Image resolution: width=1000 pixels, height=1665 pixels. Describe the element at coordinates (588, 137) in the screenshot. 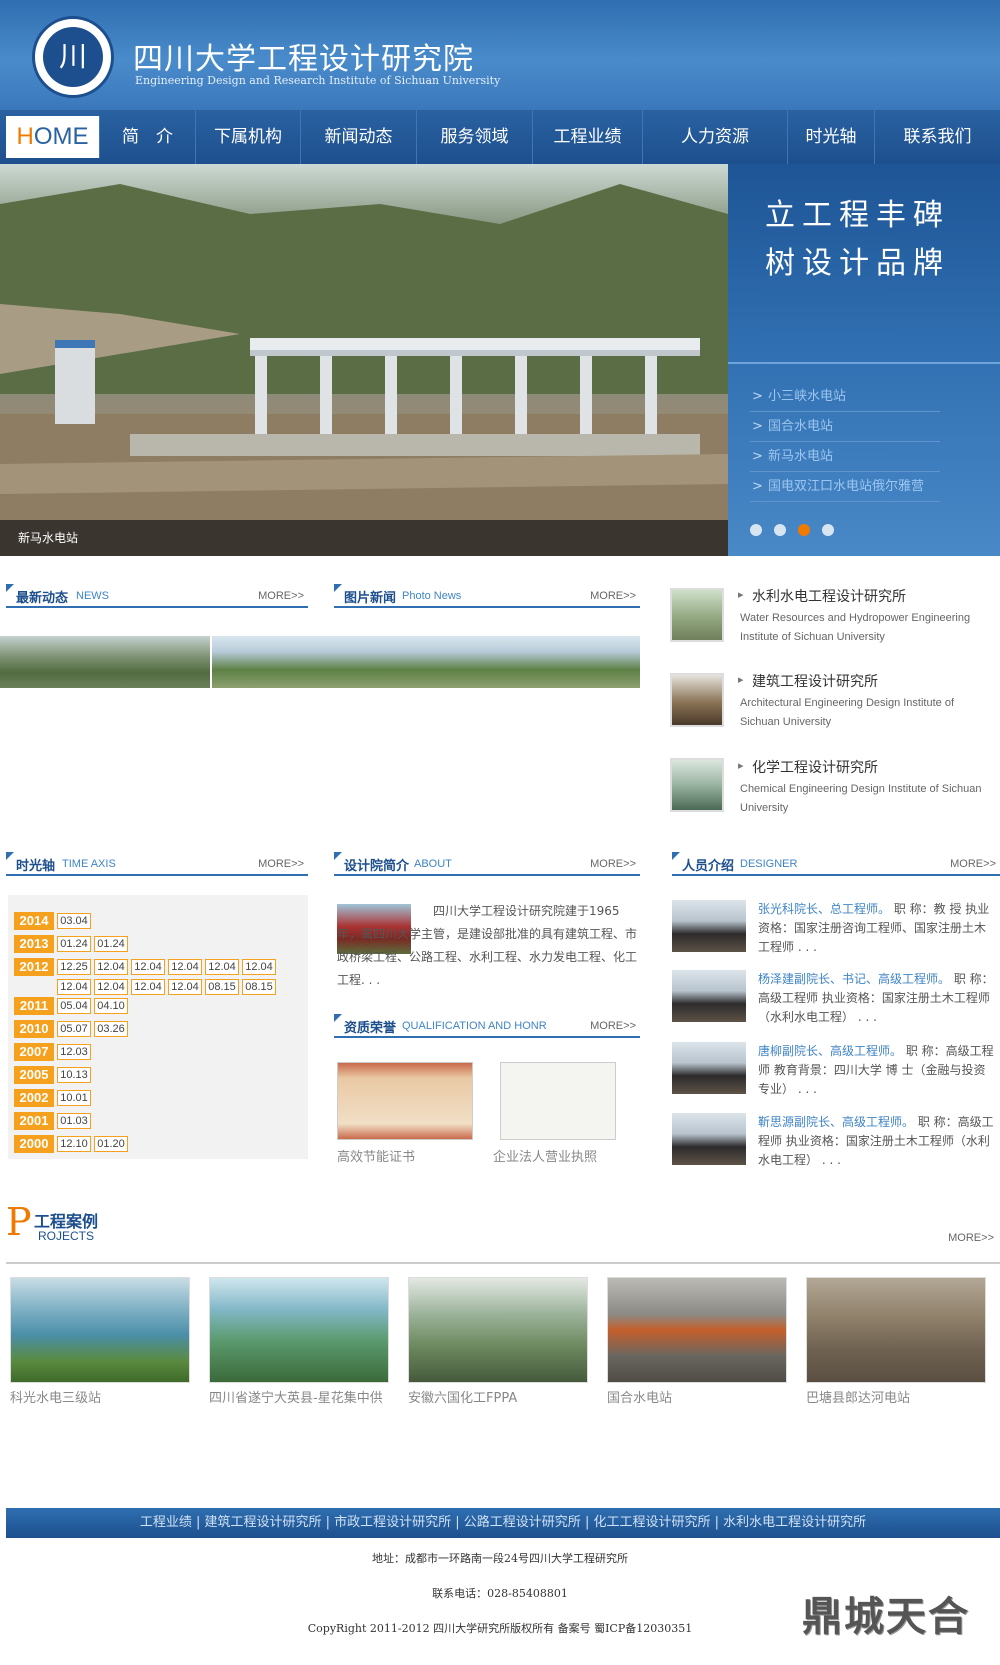

I see `nav-projects: 工程业绩` at that location.